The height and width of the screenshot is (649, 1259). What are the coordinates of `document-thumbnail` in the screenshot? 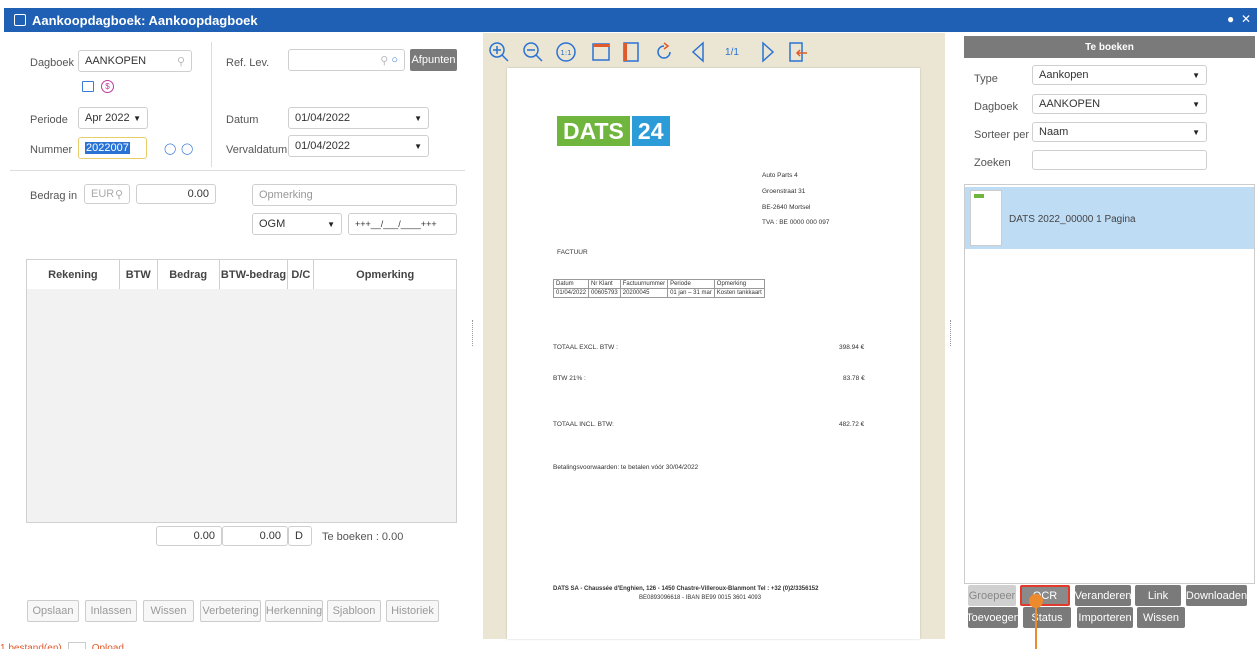 It's located at (986, 218).